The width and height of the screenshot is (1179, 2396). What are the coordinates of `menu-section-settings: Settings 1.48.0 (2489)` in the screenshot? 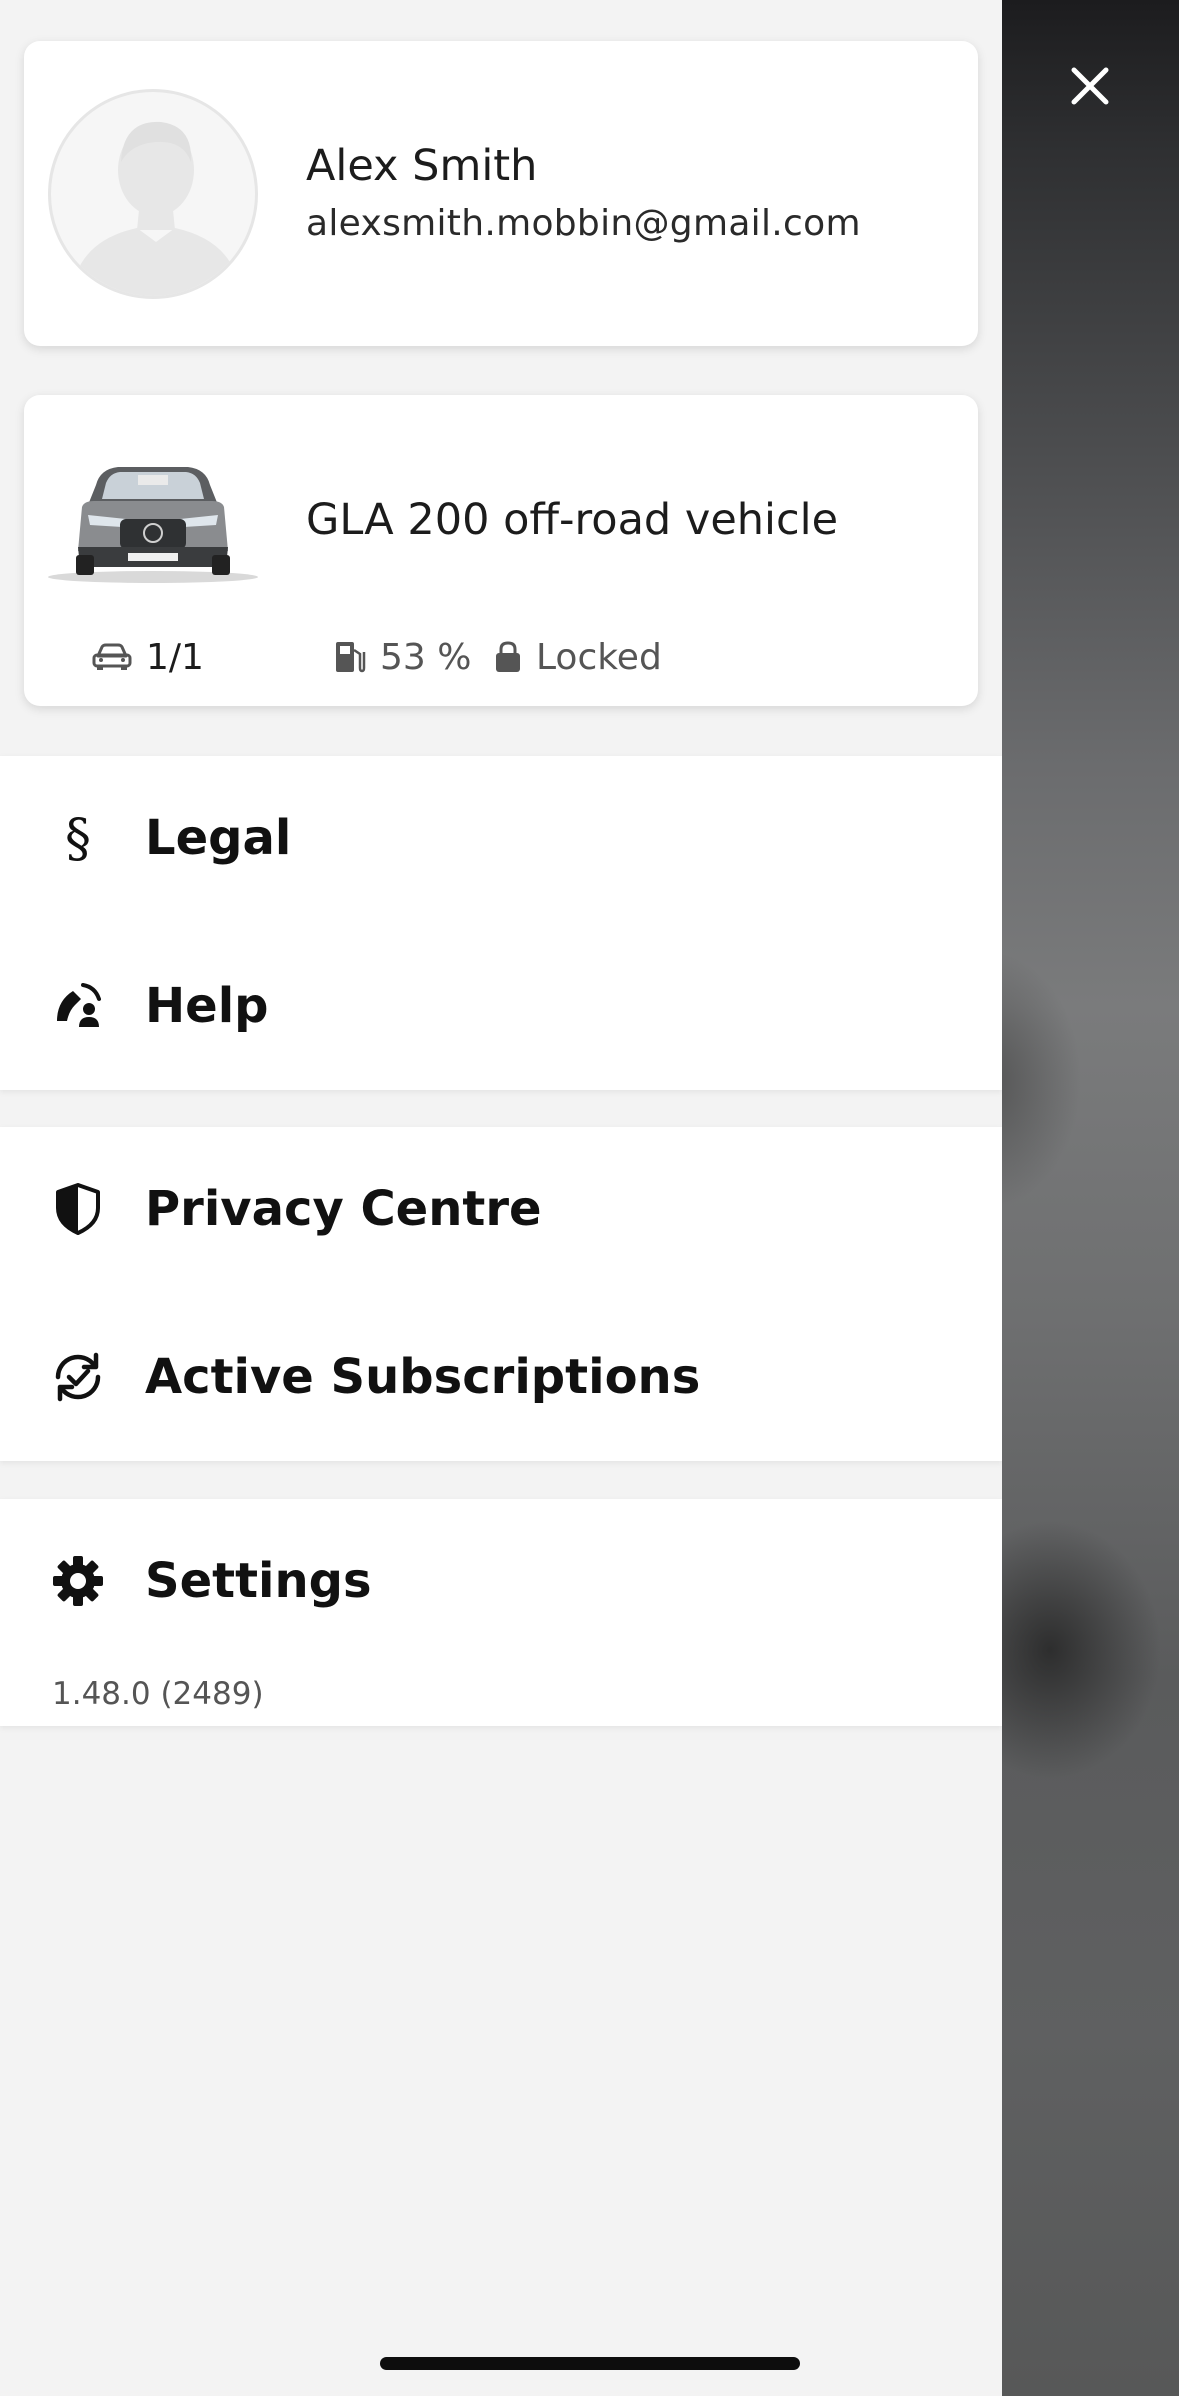 It's located at (501, 1612).